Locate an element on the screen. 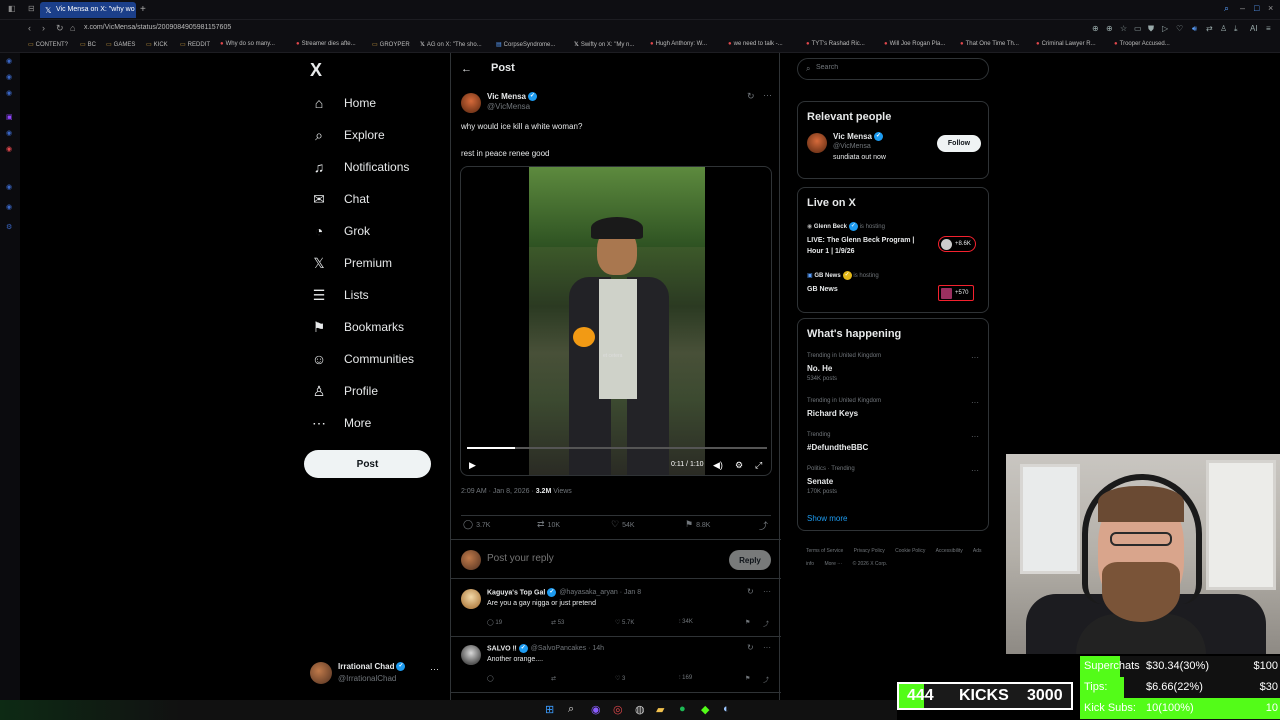  nav-profile: ♙ Profile is located at coordinates (344, 391).